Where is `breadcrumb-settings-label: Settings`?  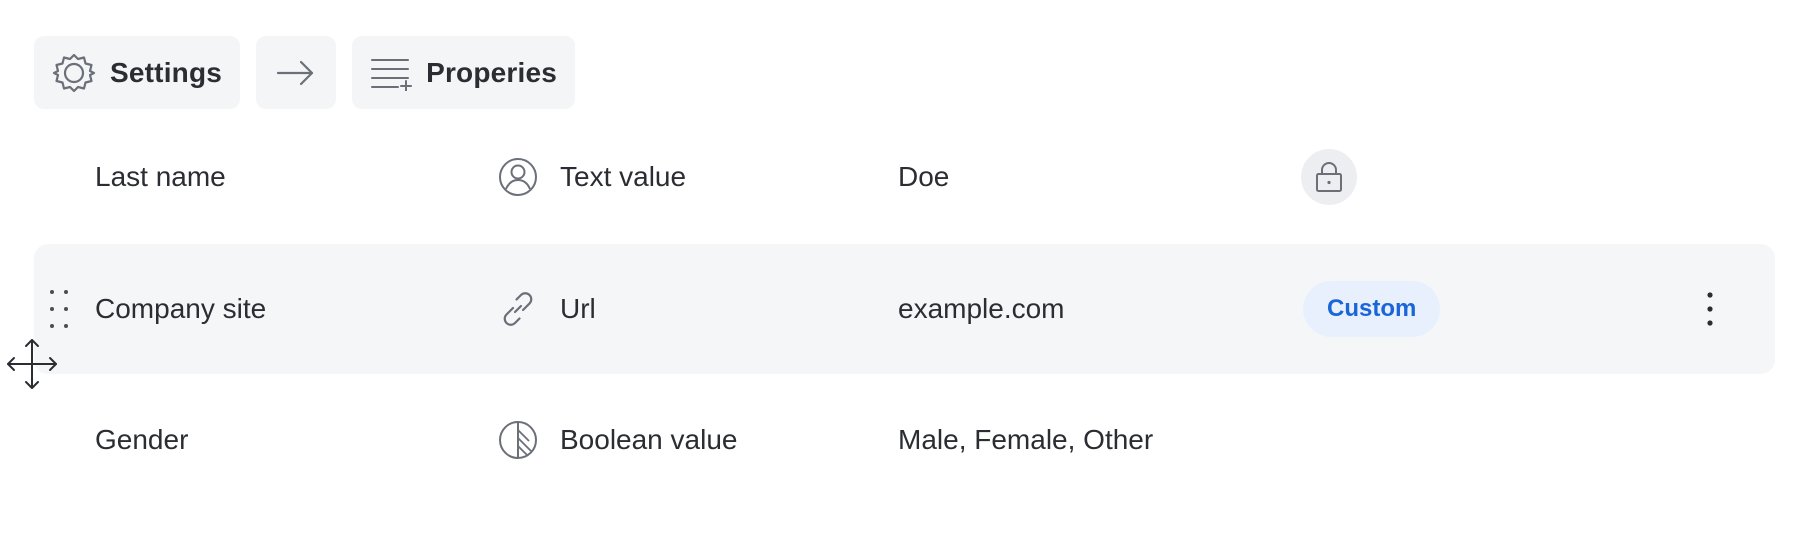 breadcrumb-settings-label: Settings is located at coordinates (166, 72).